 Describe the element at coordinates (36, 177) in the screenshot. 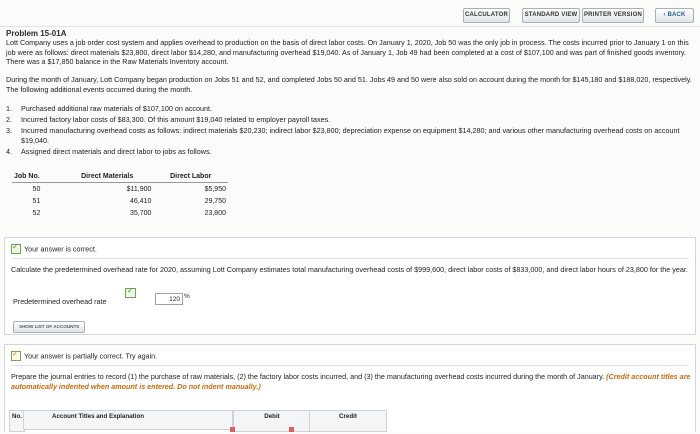

I see `col-job-no: Job No.` at that location.